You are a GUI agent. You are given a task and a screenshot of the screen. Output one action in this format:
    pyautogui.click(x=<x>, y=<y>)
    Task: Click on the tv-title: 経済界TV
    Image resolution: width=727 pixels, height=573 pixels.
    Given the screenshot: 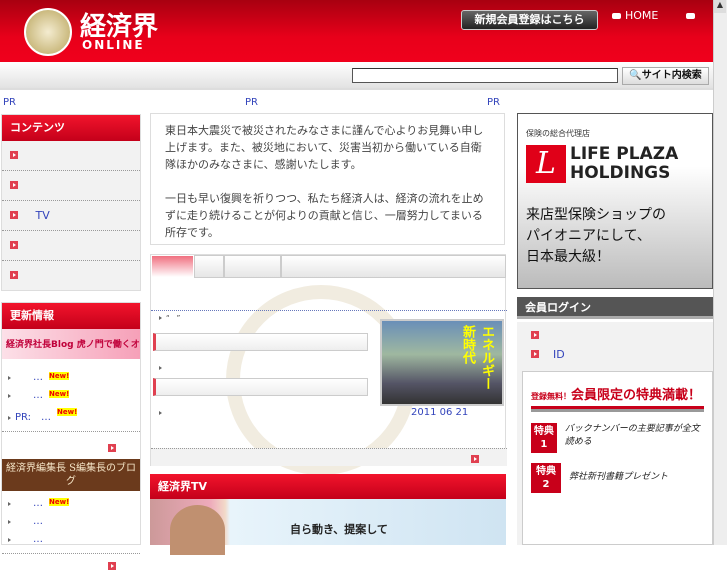 What is the action you would take?
    pyautogui.click(x=328, y=486)
    